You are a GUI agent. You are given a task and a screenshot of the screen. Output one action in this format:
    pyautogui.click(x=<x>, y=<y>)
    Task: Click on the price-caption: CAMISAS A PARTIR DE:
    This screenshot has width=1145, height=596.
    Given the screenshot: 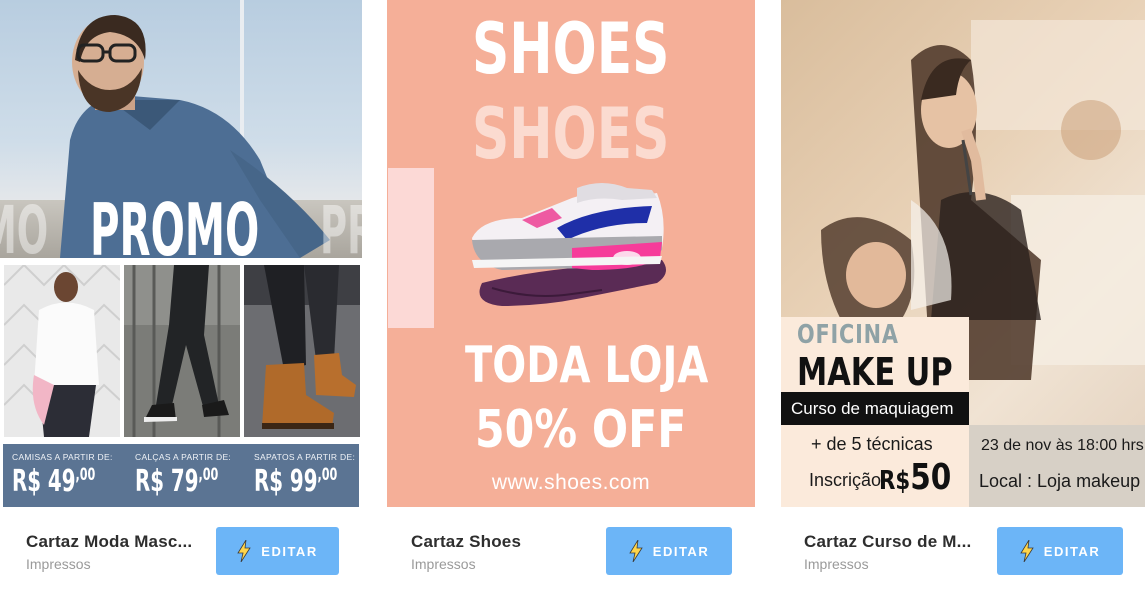 What is the action you would take?
    pyautogui.click(x=62, y=457)
    